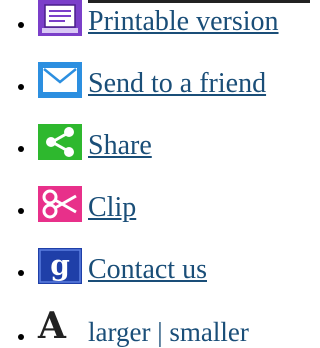  Describe the element at coordinates (208, 332) in the screenshot. I see `smaller-text-button: smaller` at that location.